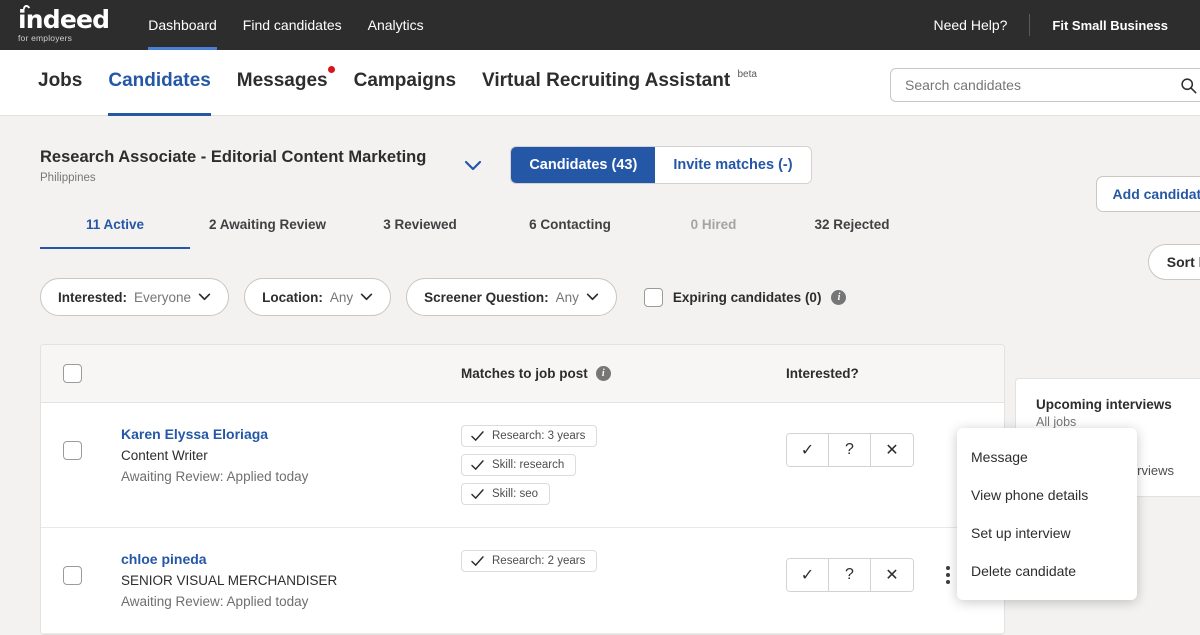  I want to click on tab-campaigns-label: Campaigns, so click(405, 80).